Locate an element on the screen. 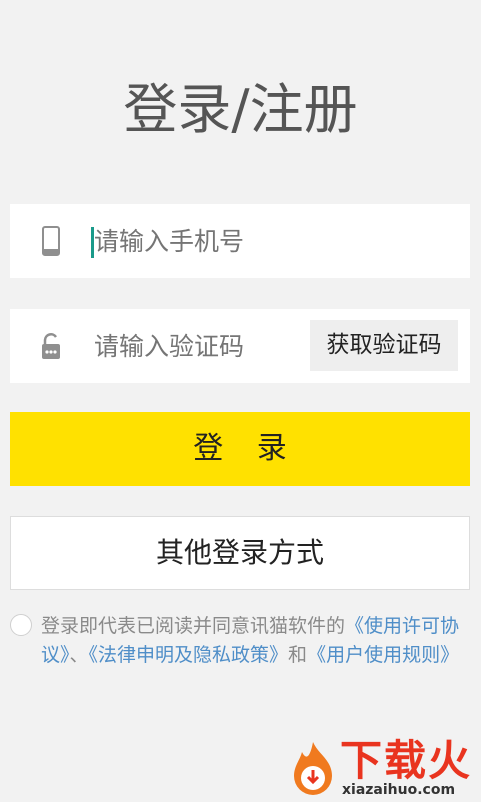  page-title: 登录/注册 is located at coordinates (240, 109).